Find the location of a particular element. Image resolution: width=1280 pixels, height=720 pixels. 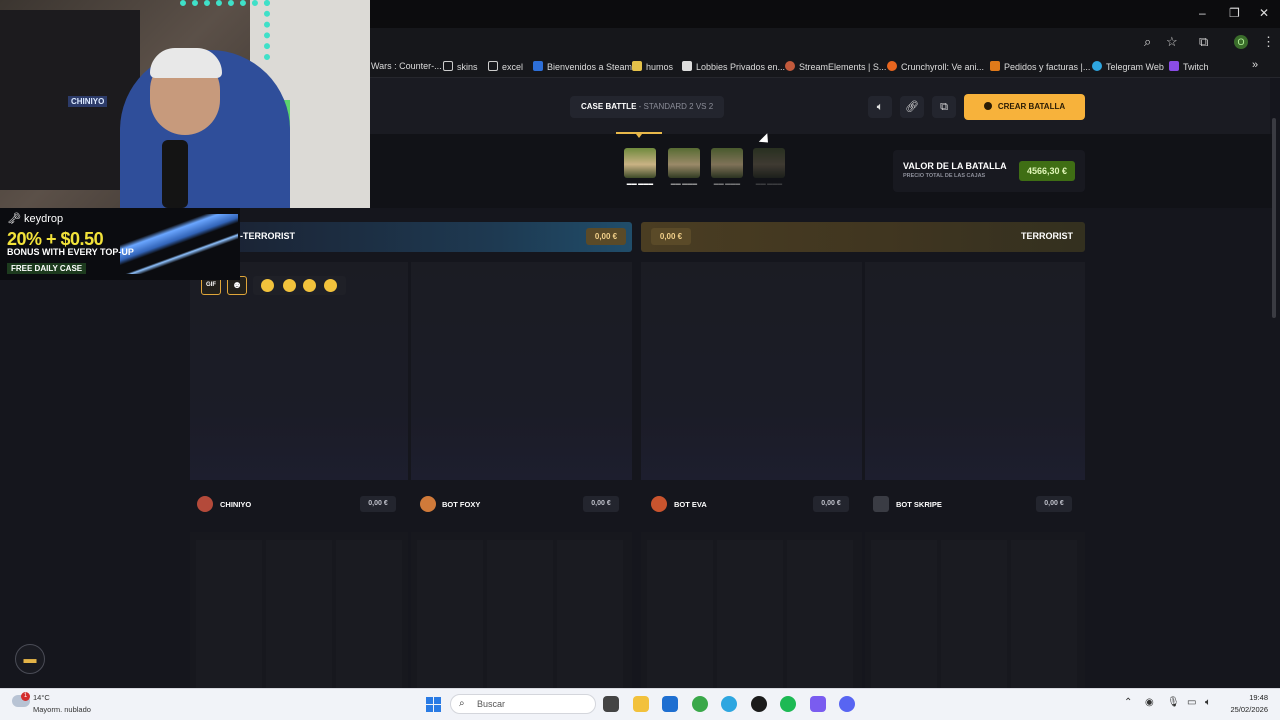

taskbar-clock: 19:48 is located at coordinates (1248, 697).